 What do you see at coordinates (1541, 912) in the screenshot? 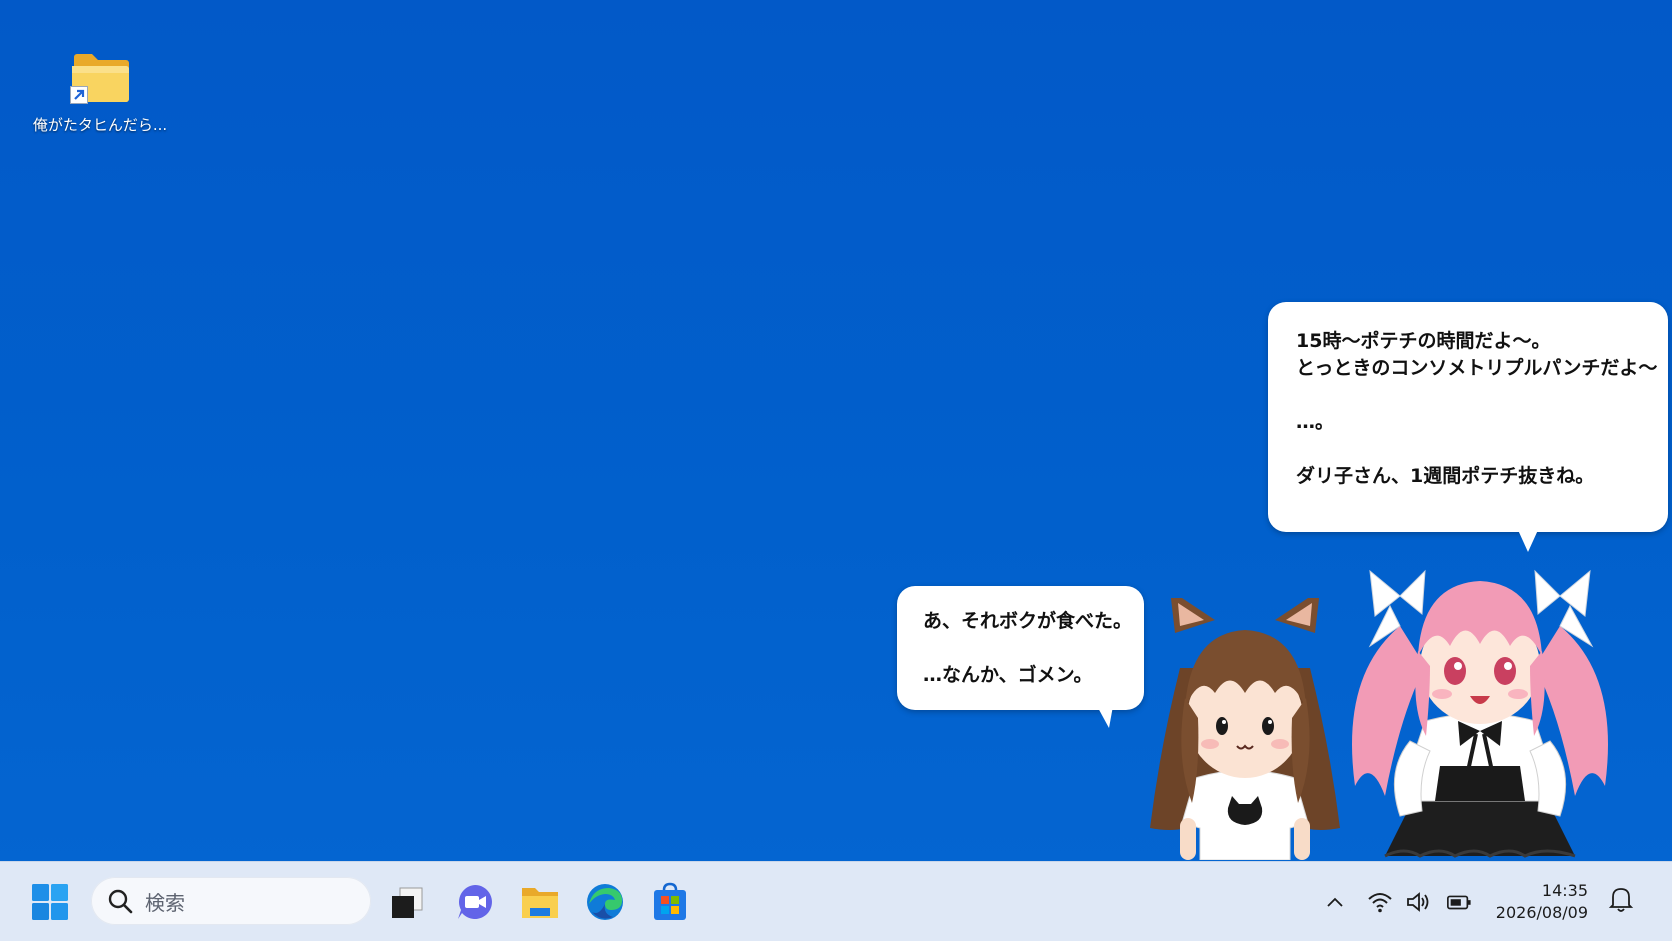
I see `clock-date: 2026/08/09` at bounding box center [1541, 912].